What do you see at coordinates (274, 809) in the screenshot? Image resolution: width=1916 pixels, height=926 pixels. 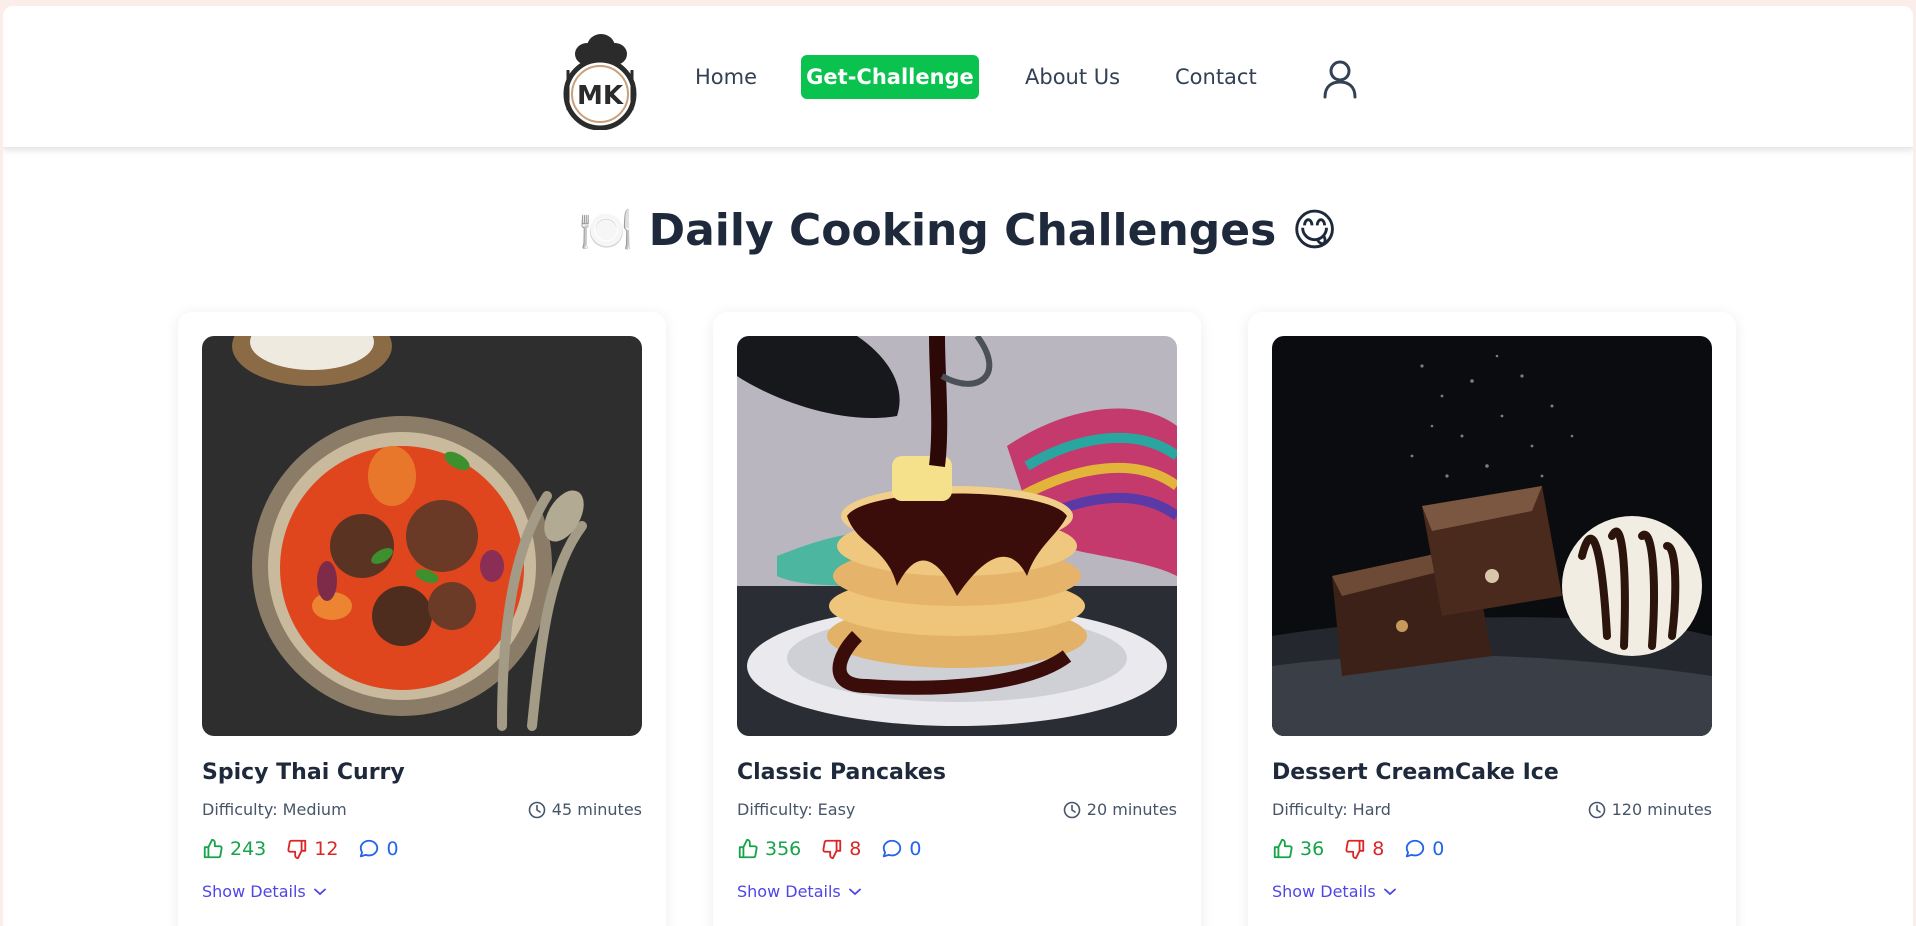 I see `difficulty-label: Difficulty: Medium` at bounding box center [274, 809].